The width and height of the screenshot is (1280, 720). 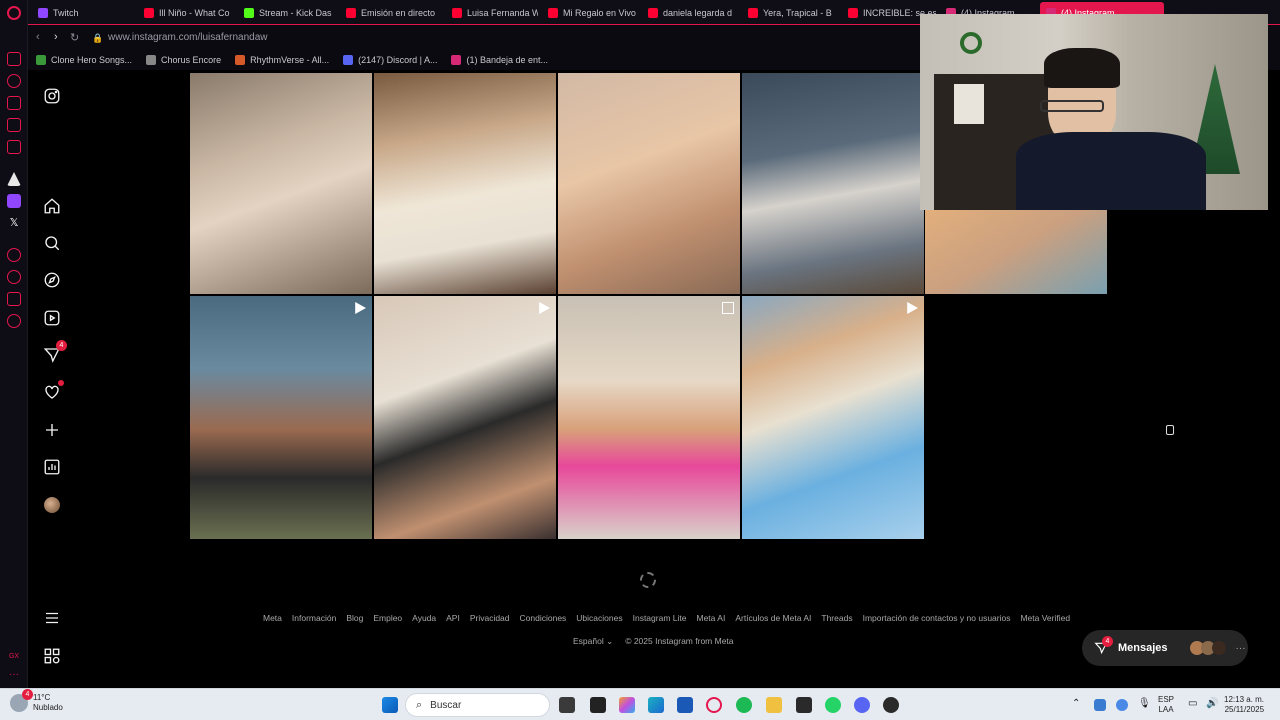 I want to click on microphone-icon: 🎙, so click(x=1144, y=704).